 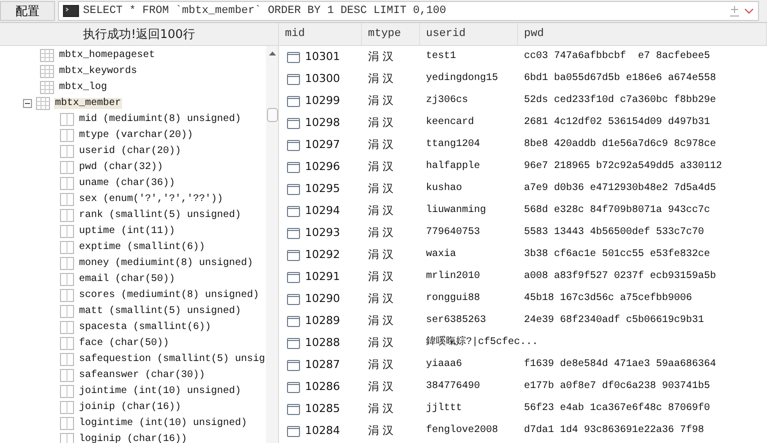 I want to click on column-name: uptime (int(11)), so click(x=127, y=231).